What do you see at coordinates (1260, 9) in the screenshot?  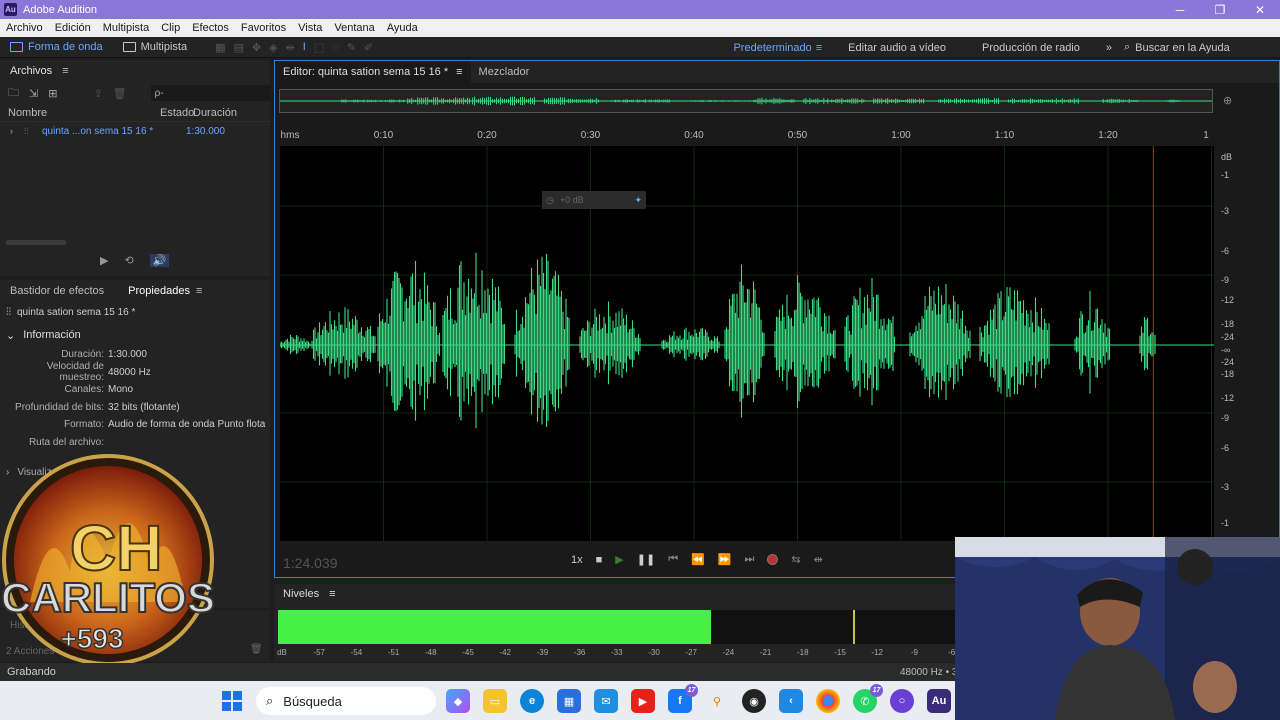 I see `close-icon: ✕` at bounding box center [1260, 9].